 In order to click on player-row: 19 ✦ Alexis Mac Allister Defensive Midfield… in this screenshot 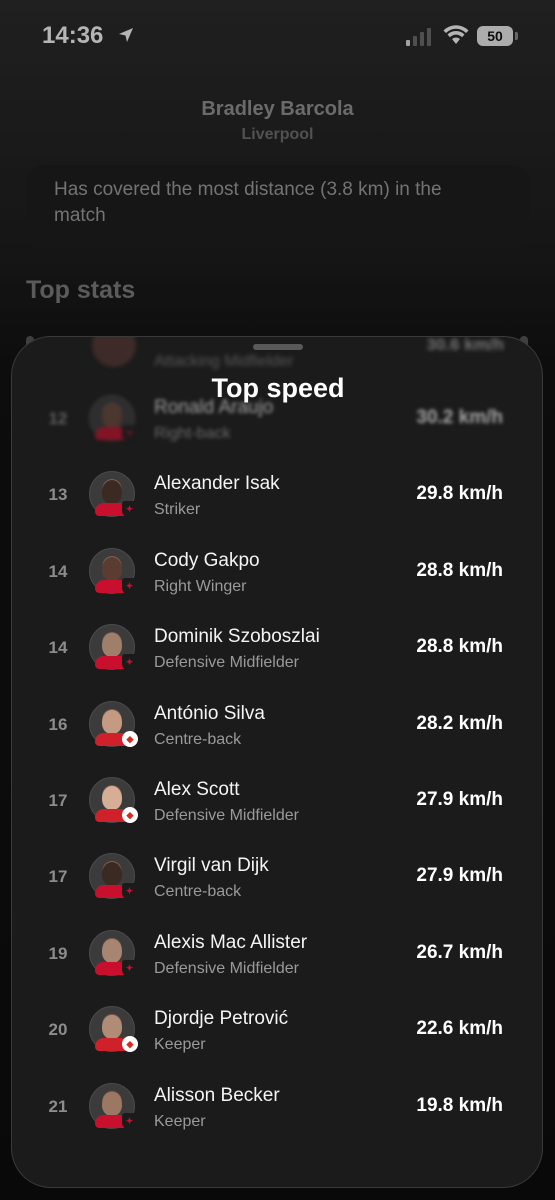, I will do `click(277, 956)`.